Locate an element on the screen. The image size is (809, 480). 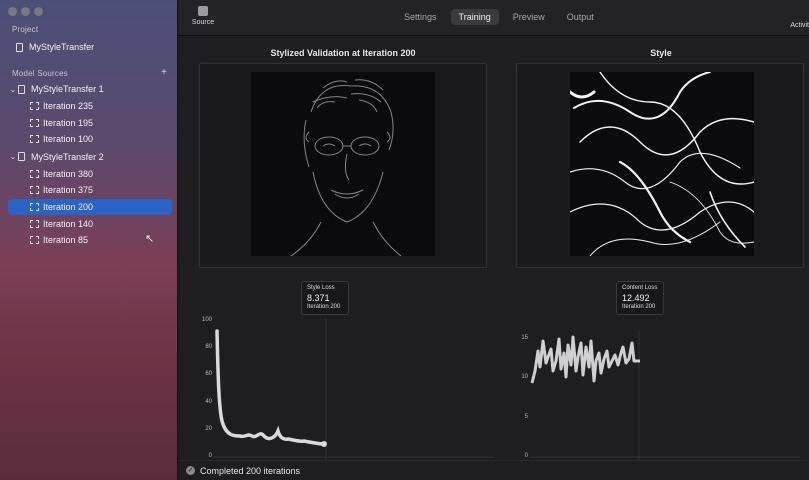
sidebar-toggle-icon is located at coordinates (203, 11).